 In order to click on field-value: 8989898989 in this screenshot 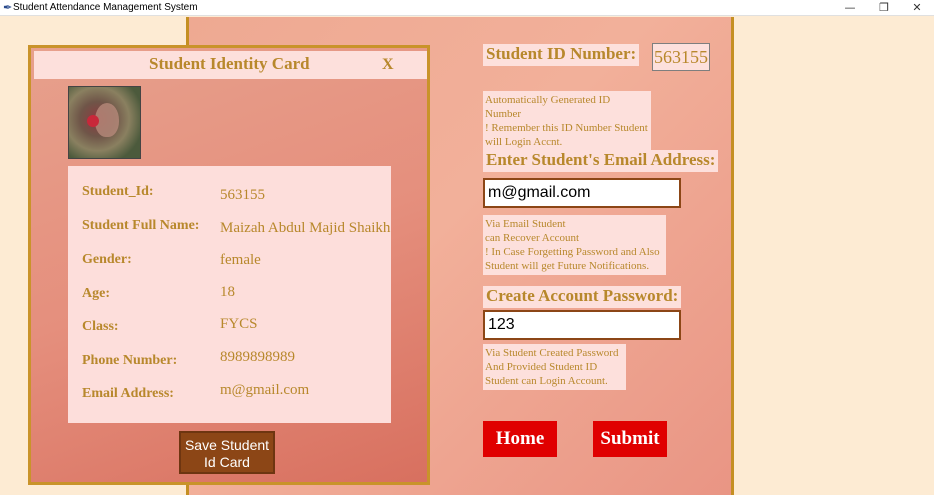, I will do `click(257, 357)`.